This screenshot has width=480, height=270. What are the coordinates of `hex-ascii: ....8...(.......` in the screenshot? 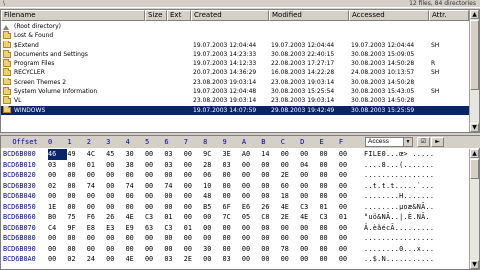 It's located at (413, 165).